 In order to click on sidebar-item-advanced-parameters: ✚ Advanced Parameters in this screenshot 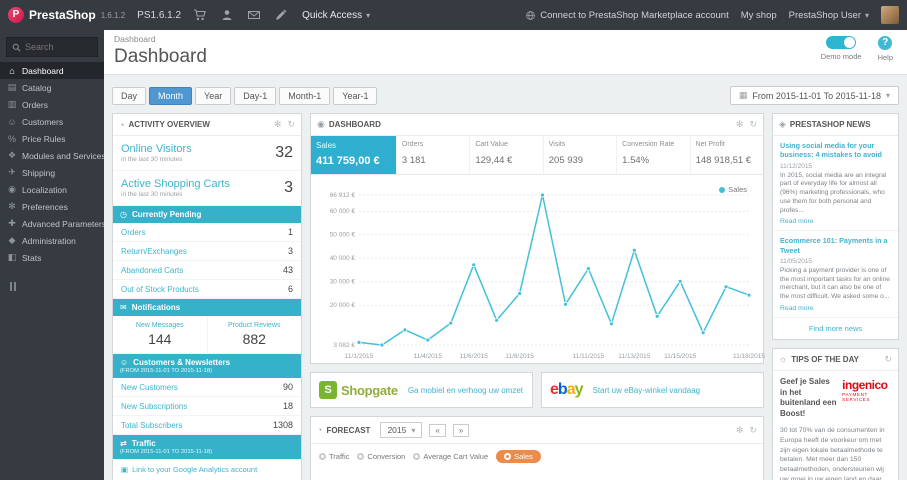, I will do `click(52, 223)`.